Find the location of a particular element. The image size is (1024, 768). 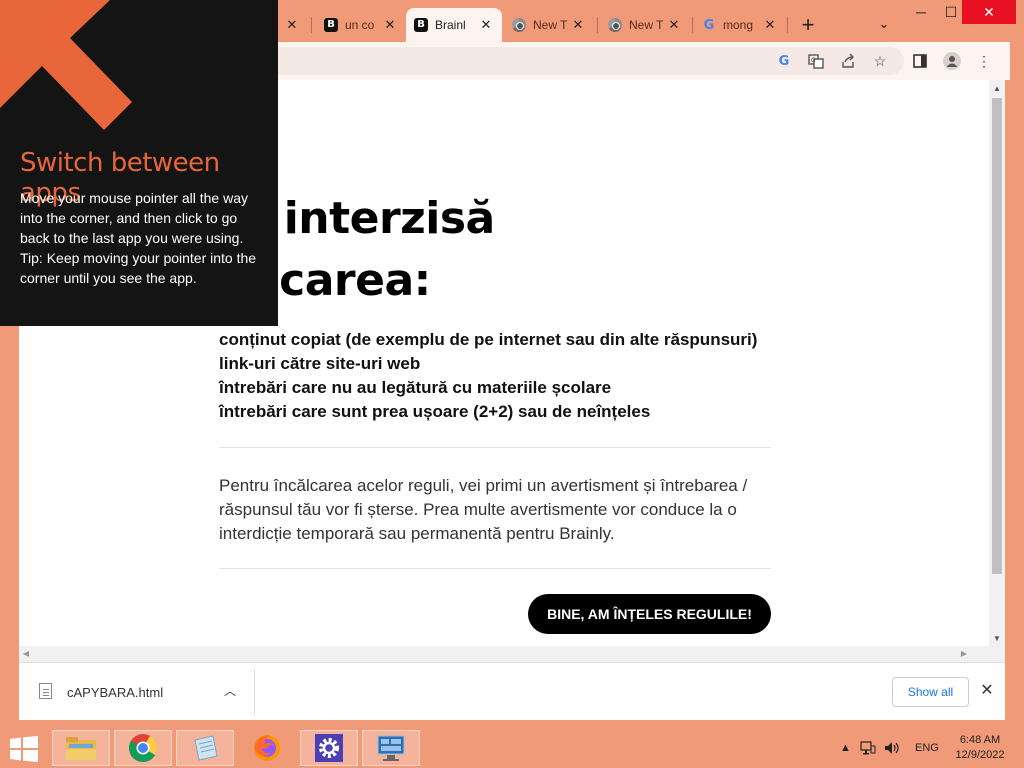

google-favicon-icon: G is located at coordinates (709, 25).